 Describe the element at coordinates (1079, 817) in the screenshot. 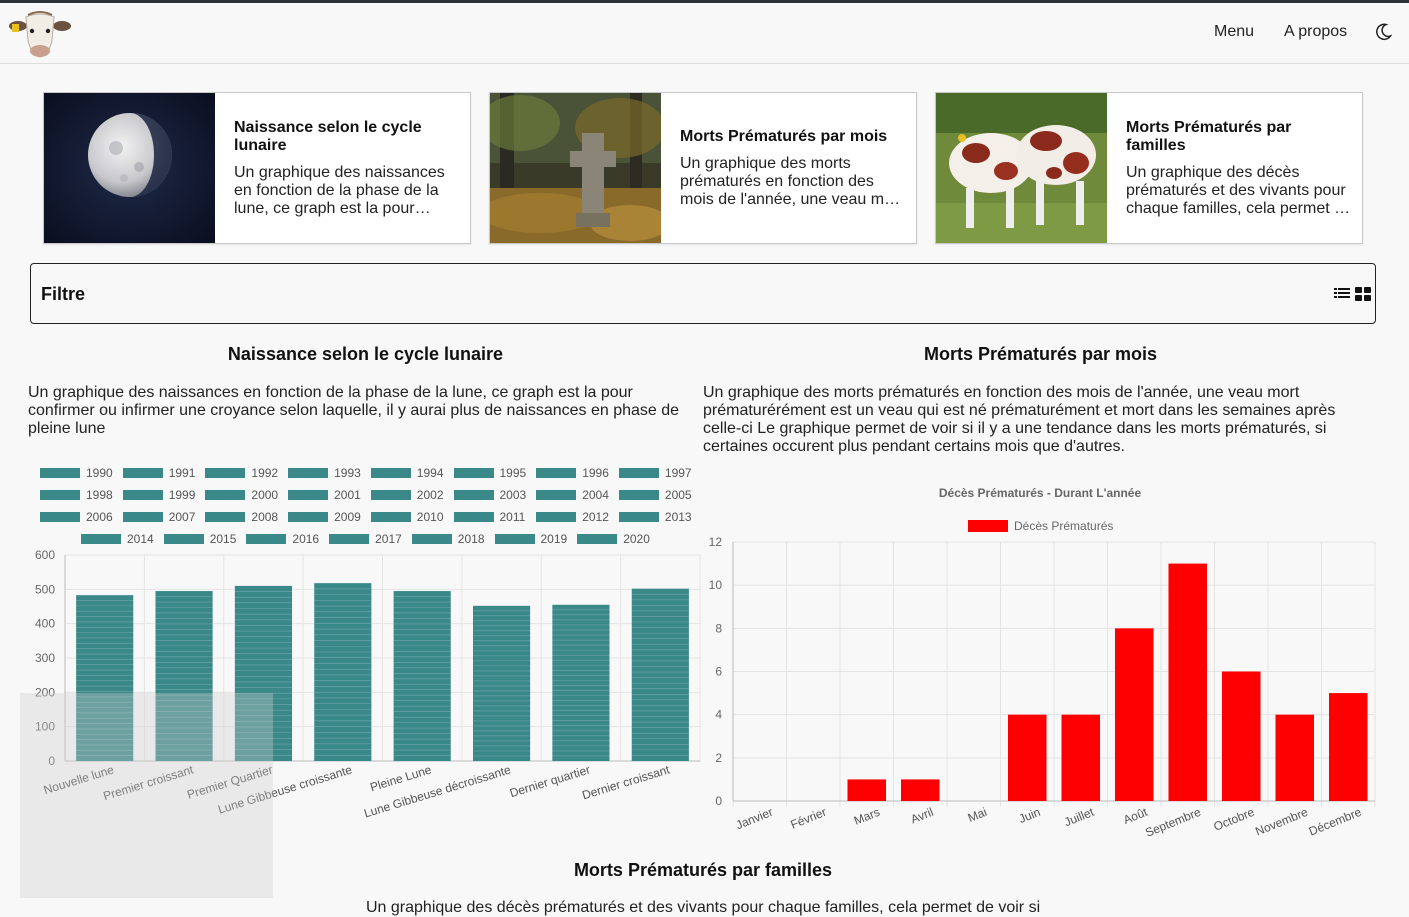

I see `x-tick-label: Juillet` at that location.